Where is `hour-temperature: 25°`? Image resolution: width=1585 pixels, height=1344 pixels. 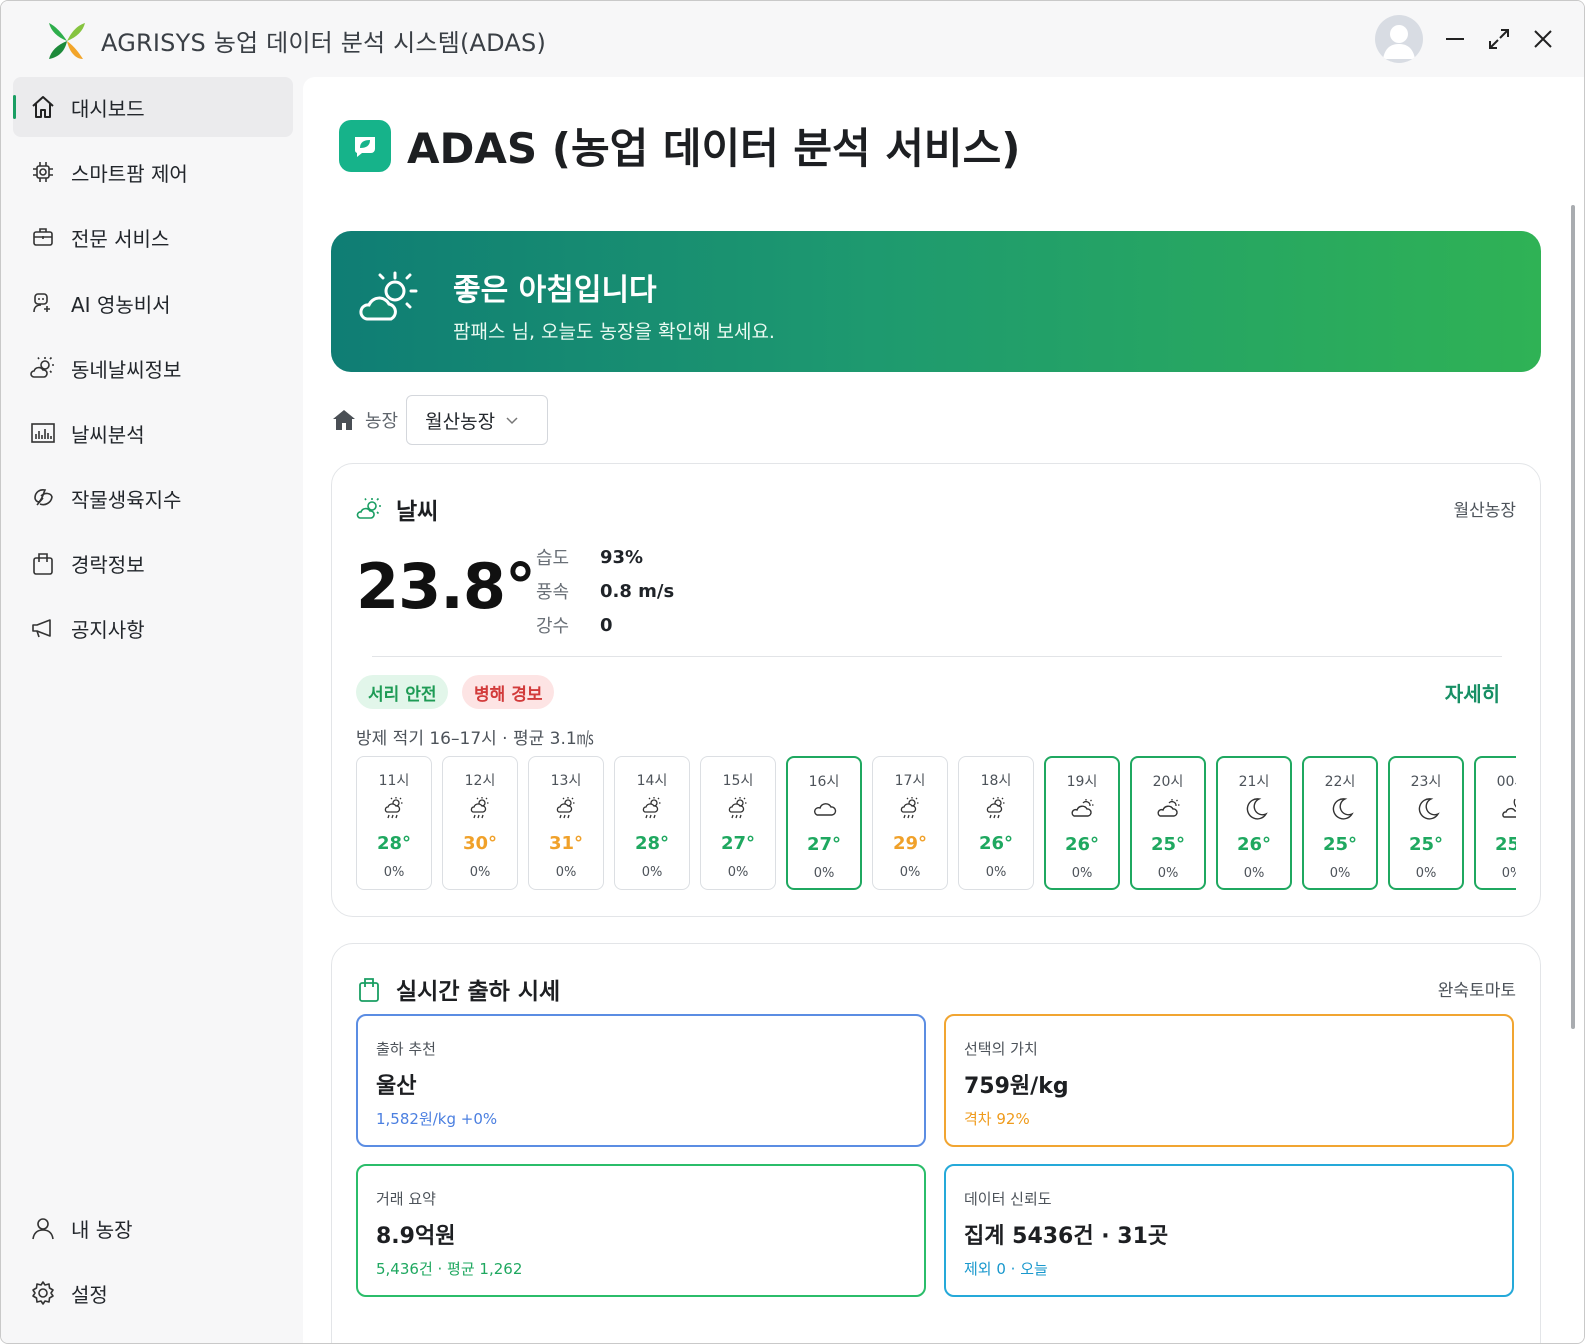 hour-temperature: 25° is located at coordinates (1505, 844).